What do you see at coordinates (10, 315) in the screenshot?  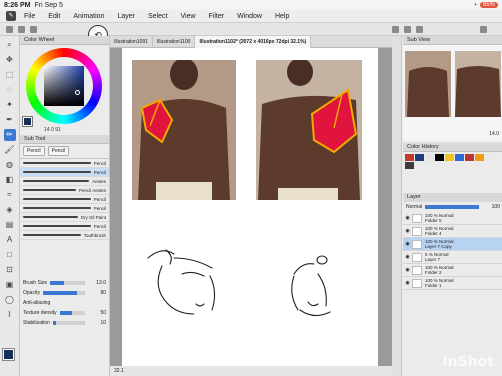 I see `correction-tool-icon: ⌇` at bounding box center [10, 315].